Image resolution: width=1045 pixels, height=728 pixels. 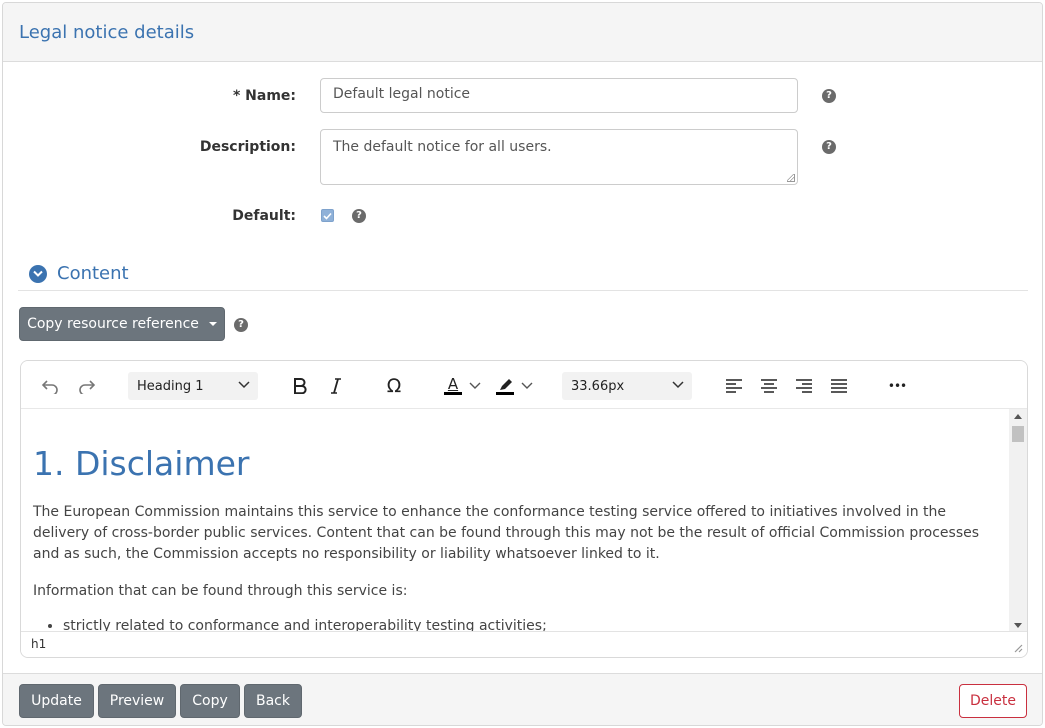 I want to click on font-size-select: 33.66px, so click(x=627, y=386).